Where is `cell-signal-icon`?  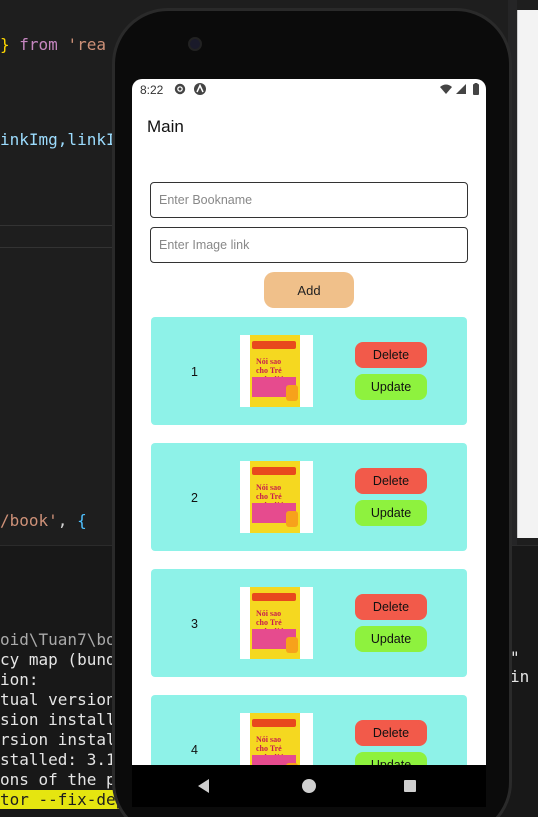 cell-signal-icon is located at coordinates (461, 89).